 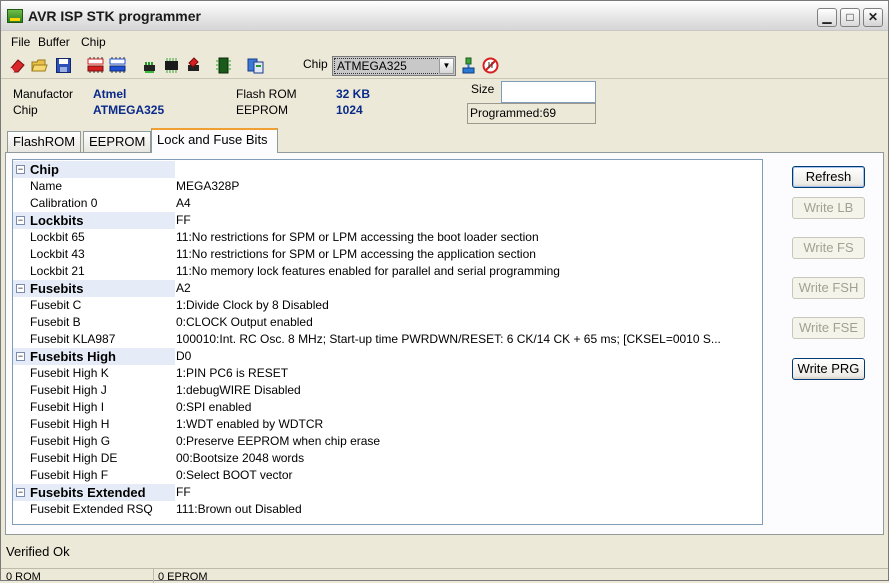 What do you see at coordinates (73, 339) in the screenshot?
I see `grid-row-name: Fusebit KLA987` at bounding box center [73, 339].